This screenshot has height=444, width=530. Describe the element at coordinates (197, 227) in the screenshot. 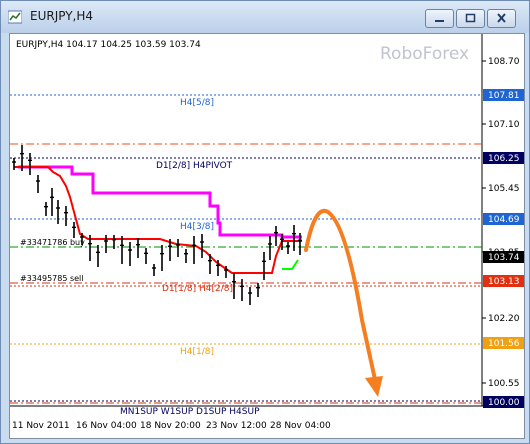

I see `level-label: H4[3/8]` at that location.